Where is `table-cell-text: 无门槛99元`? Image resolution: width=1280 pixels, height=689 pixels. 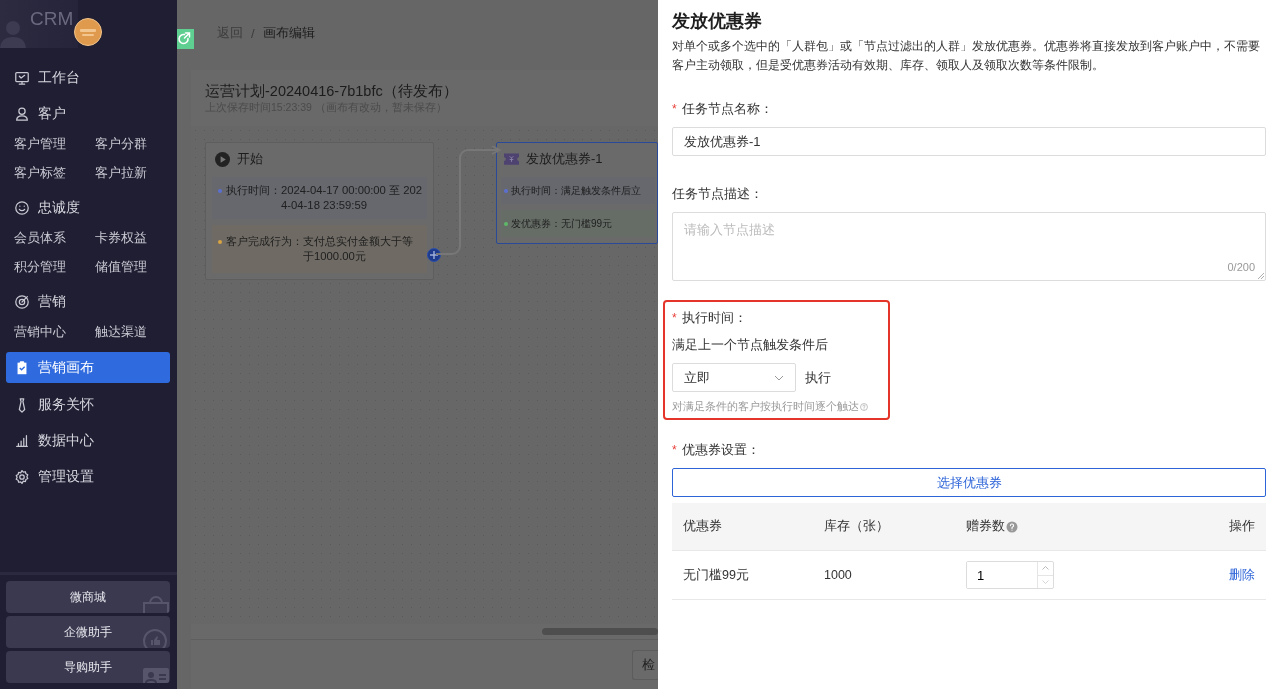 table-cell-text: 无门槛99元 is located at coordinates (716, 575).